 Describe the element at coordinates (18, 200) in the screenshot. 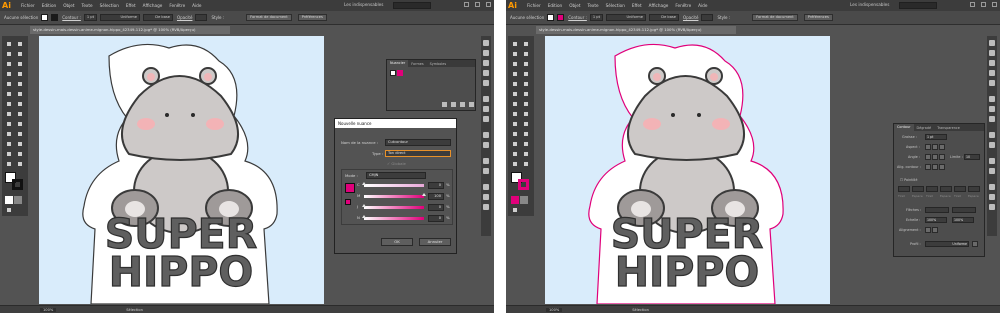

I see `gradient-mode-icon` at that location.